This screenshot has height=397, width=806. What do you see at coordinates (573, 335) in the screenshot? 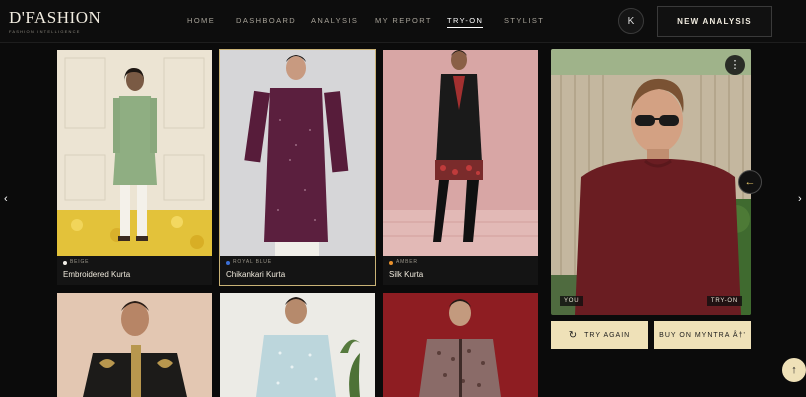
I see `refresh-icon: ↻` at bounding box center [573, 335].